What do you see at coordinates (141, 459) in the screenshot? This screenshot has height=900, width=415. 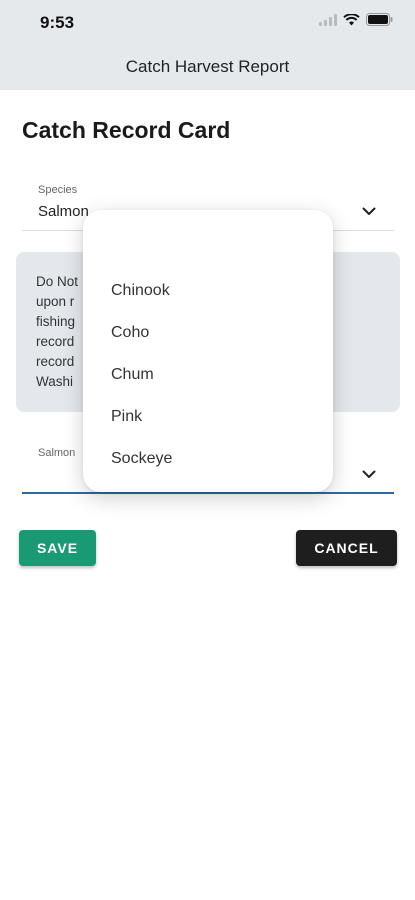 I see `dropdown-option-sockeye: Sockeye` at bounding box center [141, 459].